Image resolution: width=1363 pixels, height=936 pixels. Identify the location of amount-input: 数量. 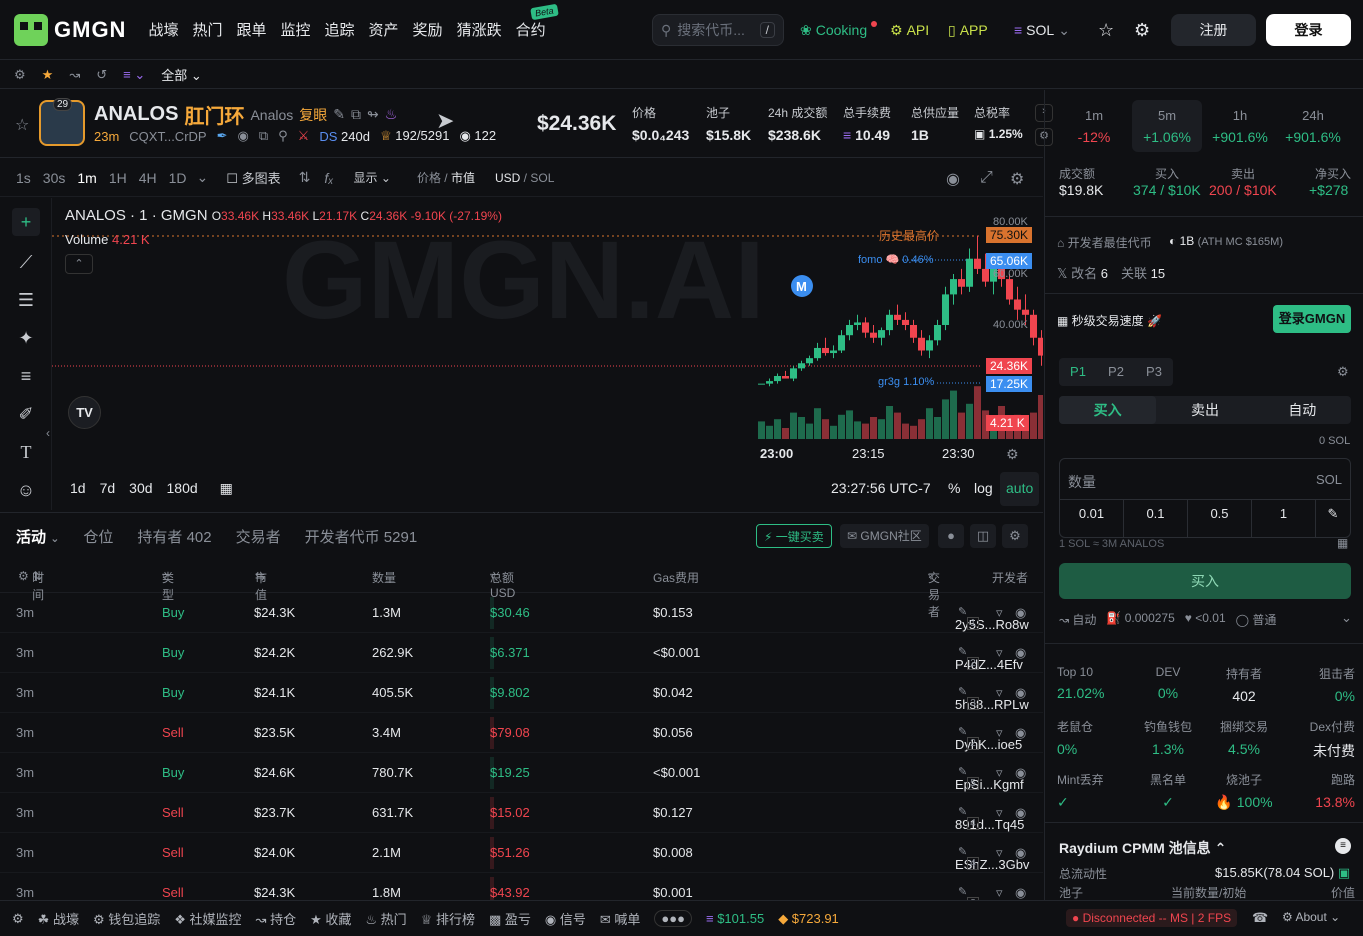
(1082, 482).